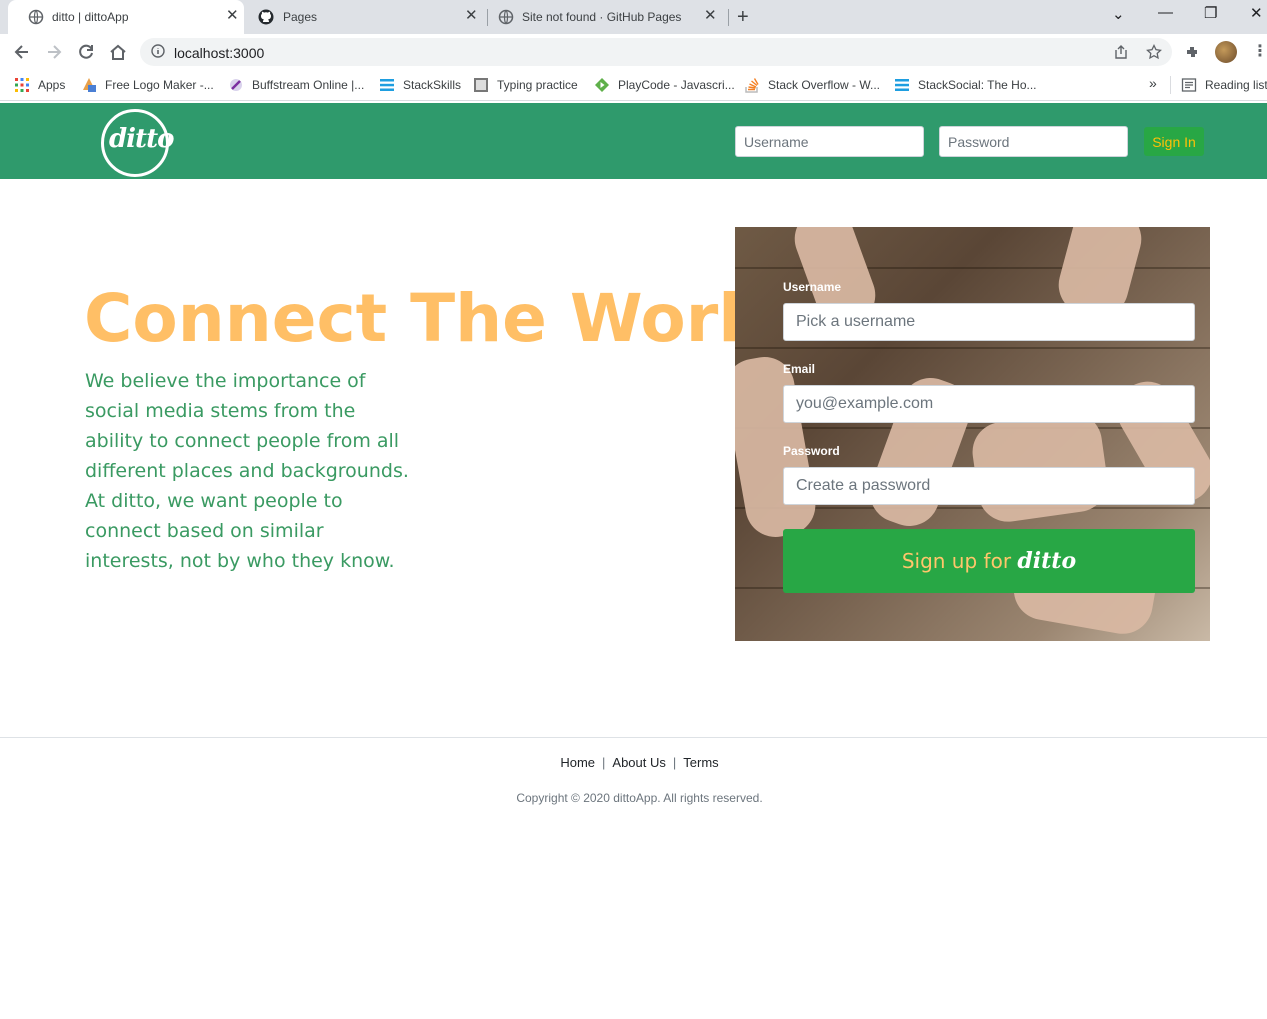 The height and width of the screenshot is (1019, 1267). Describe the element at coordinates (387, 85) in the screenshot. I see `stackskills-icon` at that location.